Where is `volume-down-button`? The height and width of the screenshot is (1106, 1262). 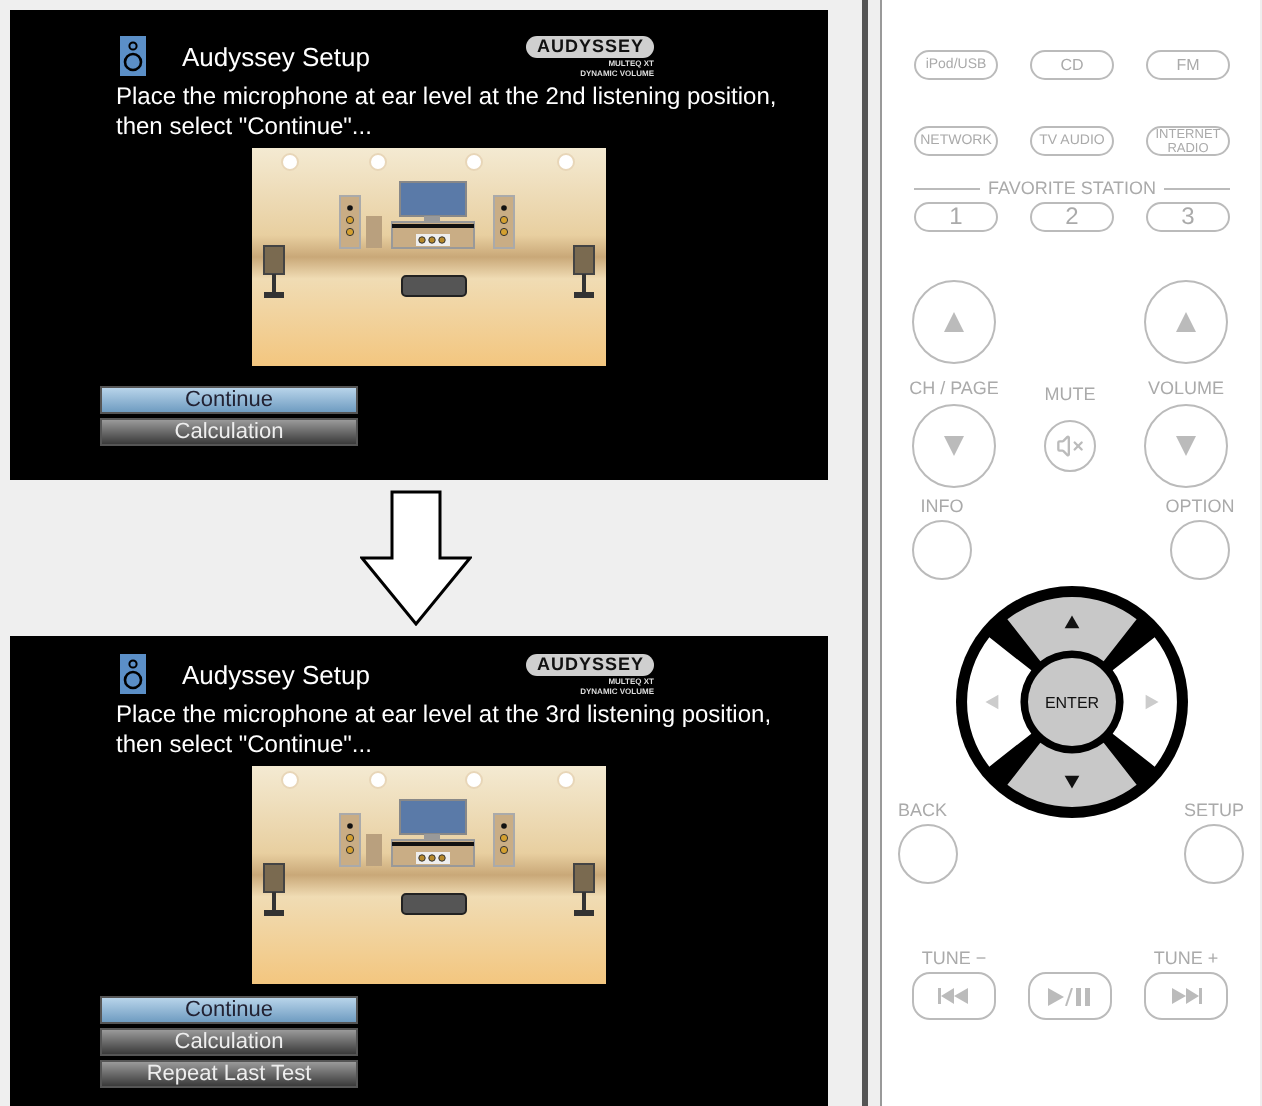
volume-down-button is located at coordinates (1186, 446).